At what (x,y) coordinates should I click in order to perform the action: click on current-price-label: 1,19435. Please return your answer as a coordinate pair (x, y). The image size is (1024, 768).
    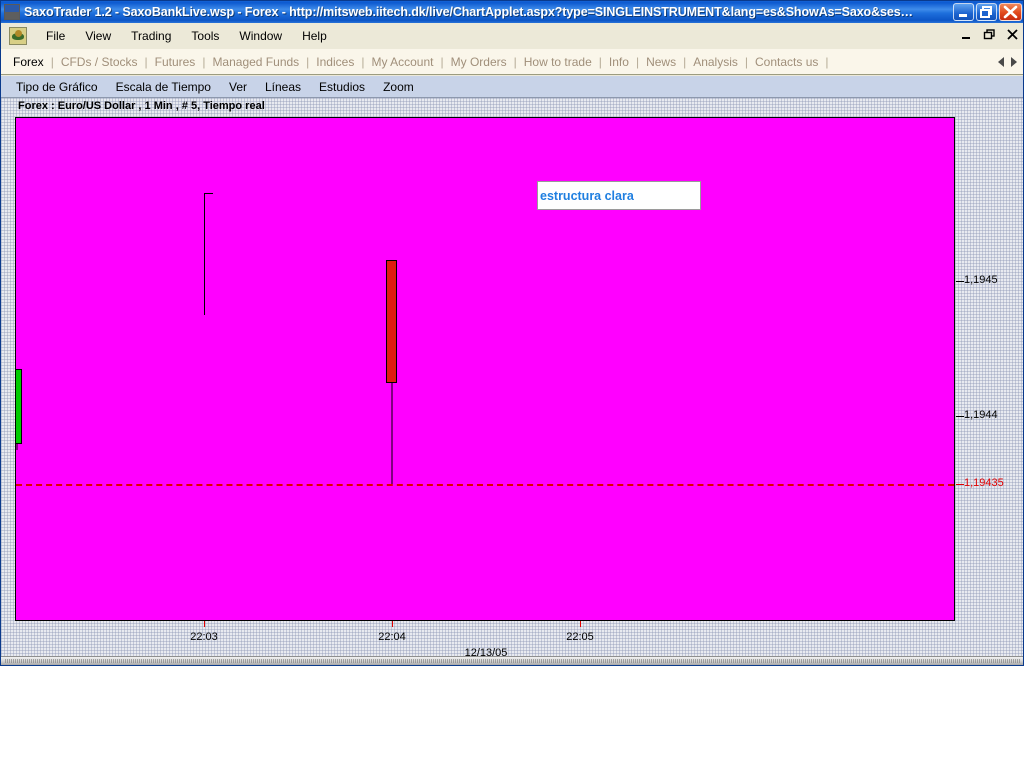
    Looking at the image, I should click on (984, 483).